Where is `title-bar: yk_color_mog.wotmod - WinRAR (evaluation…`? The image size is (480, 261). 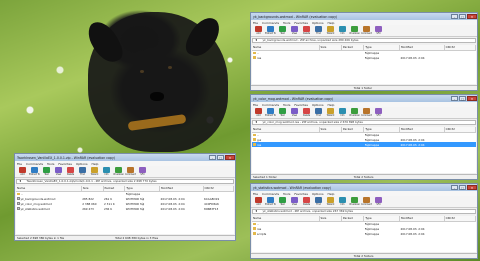
title-bar: yk_color_mog.wotmod - WinRAR (evaluation… is located at coordinates (364, 98).